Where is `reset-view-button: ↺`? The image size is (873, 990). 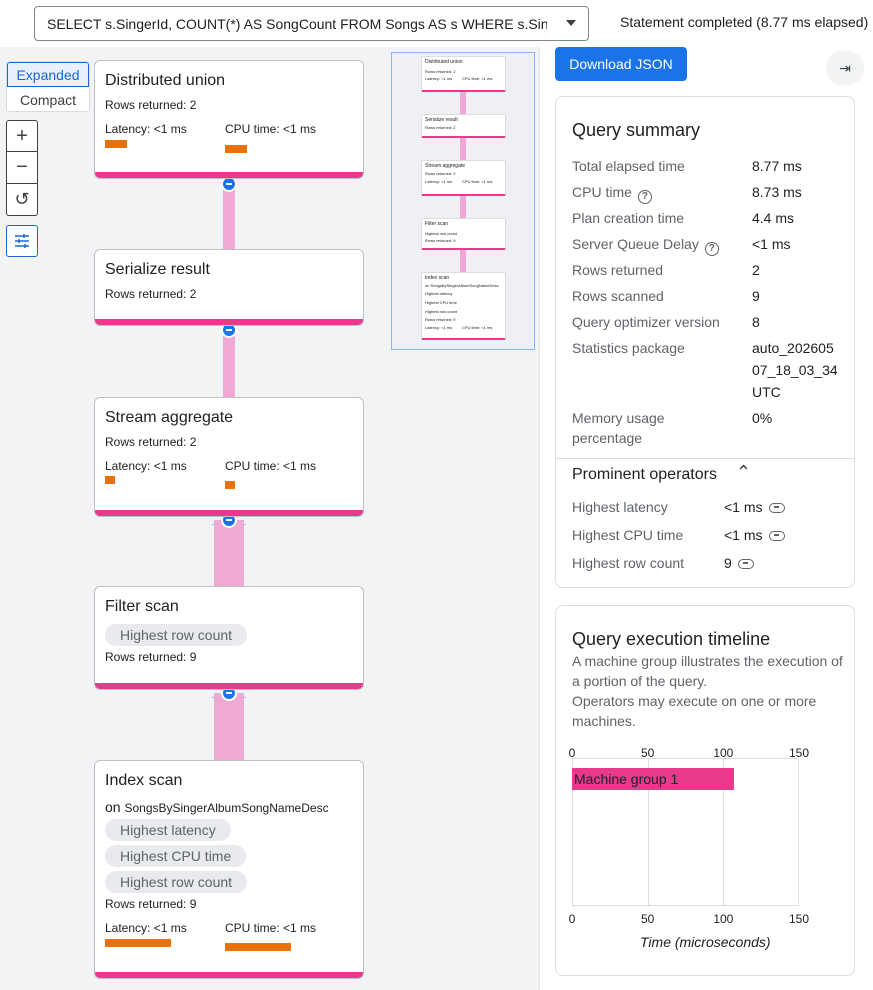 reset-view-button: ↺ is located at coordinates (22, 200).